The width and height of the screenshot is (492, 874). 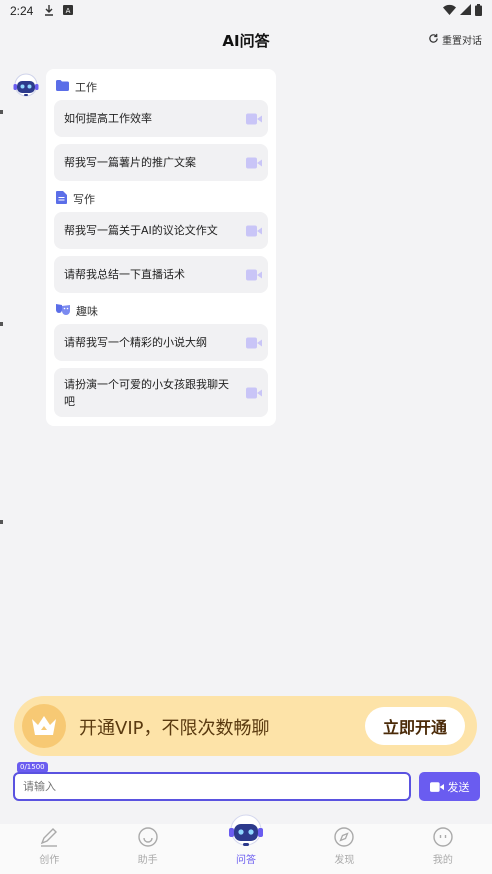 I want to click on question-item: 请帮我总结一下直播话术, so click(x=161, y=274).